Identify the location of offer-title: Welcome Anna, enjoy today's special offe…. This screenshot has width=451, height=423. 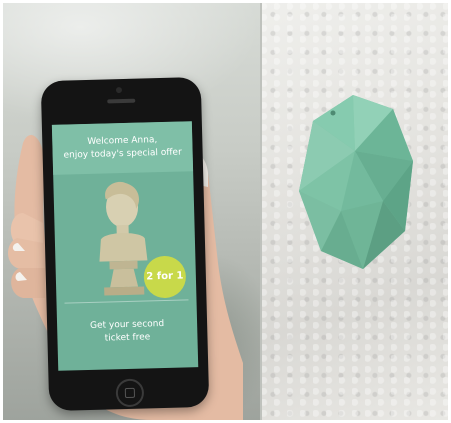
(122, 148).